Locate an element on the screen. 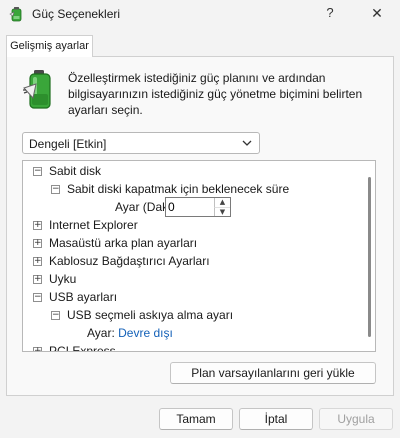  tree-item-label: Sabit disk is located at coordinates (75, 171).